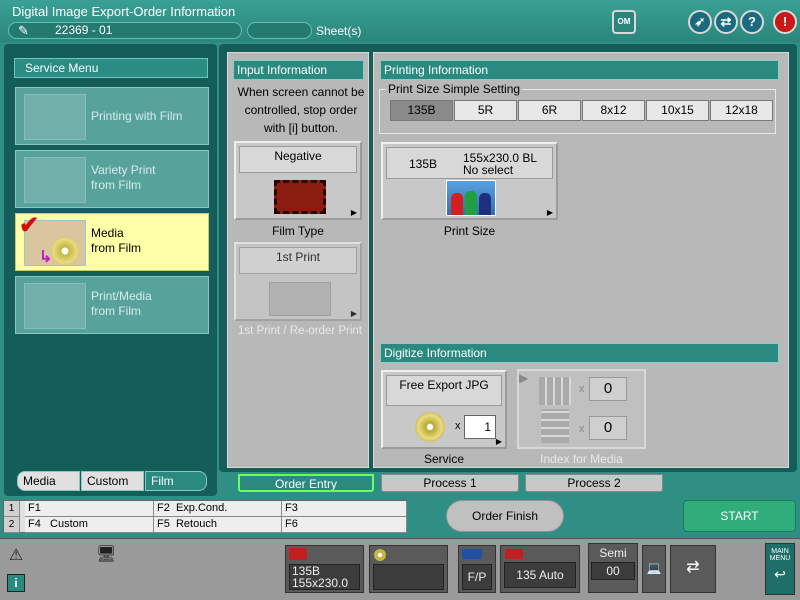 This screenshot has height=600, width=800. I want to click on film-type-button: Negative ▶, so click(298, 180).